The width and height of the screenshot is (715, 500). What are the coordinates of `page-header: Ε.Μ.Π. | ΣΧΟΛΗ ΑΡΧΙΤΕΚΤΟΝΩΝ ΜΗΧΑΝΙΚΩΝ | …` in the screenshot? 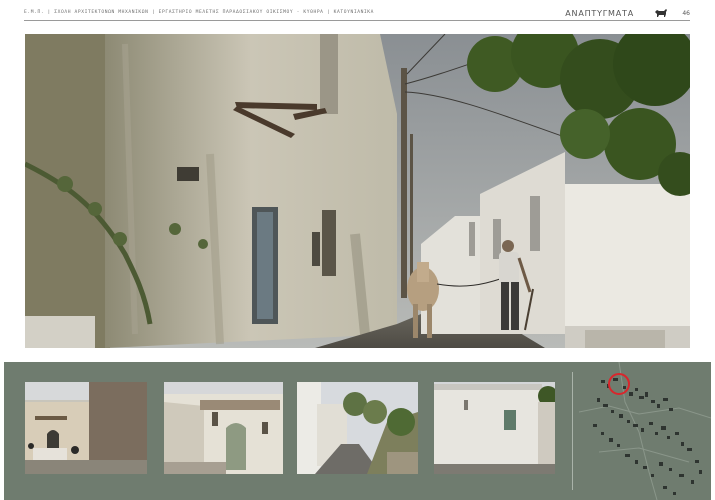 It's located at (357, 13).